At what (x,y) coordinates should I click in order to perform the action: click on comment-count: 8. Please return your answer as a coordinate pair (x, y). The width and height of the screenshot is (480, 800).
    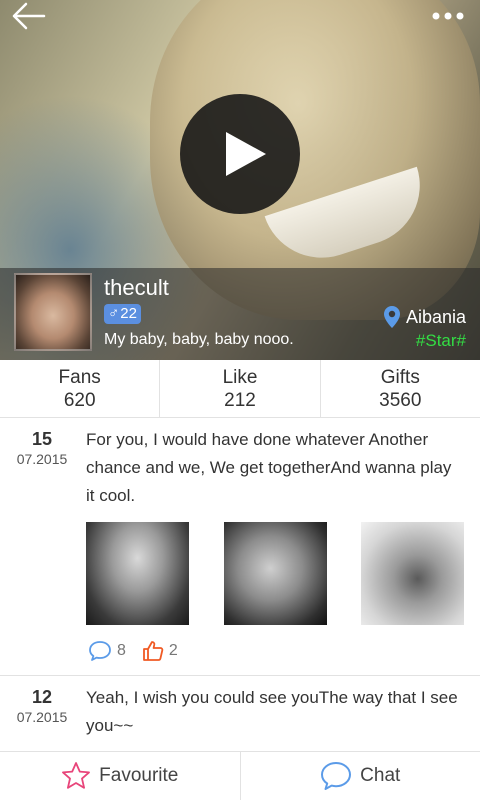
    Looking at the image, I should click on (121, 650).